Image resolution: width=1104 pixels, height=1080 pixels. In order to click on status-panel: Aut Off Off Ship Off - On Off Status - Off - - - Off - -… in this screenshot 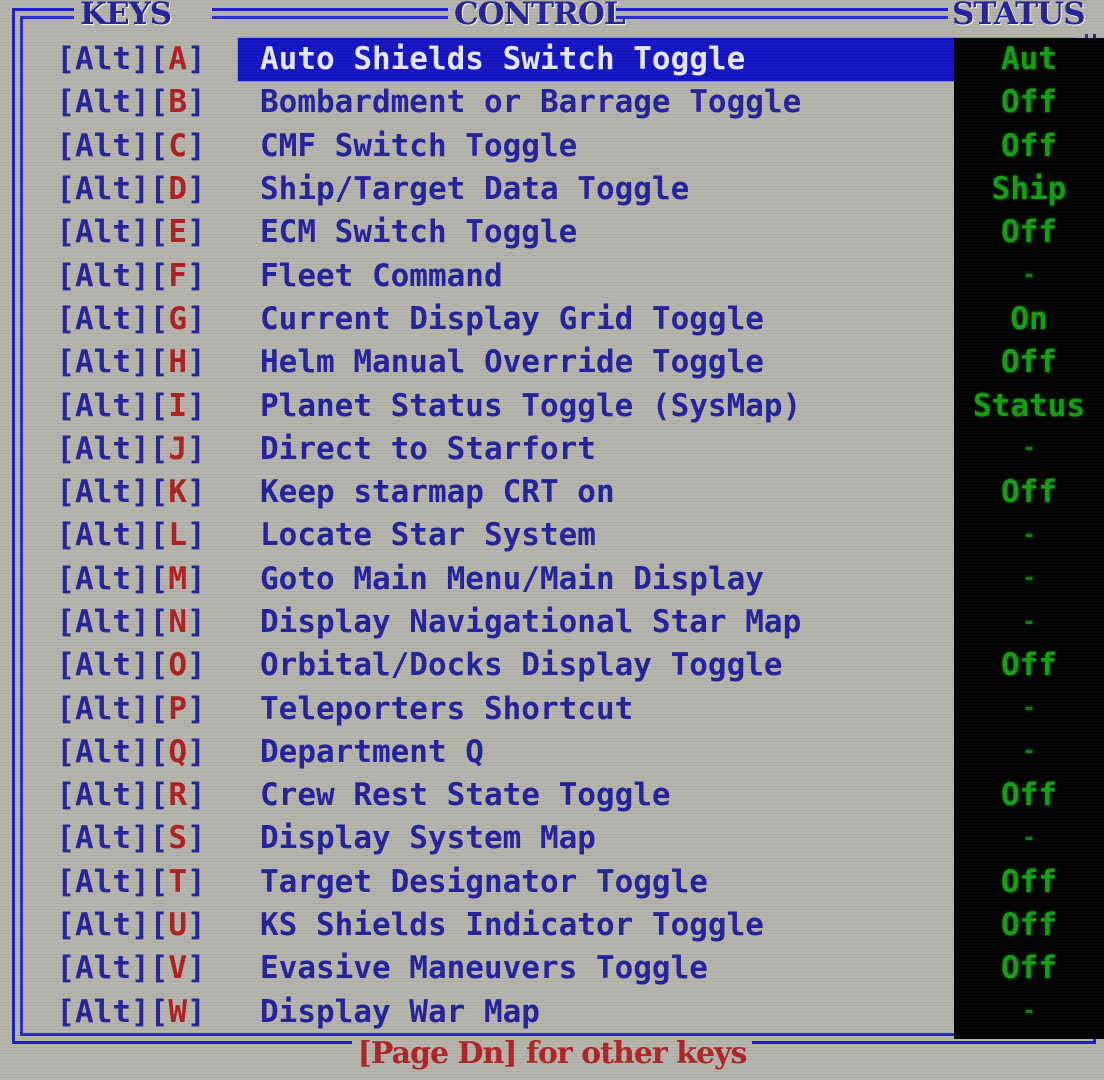, I will do `click(1029, 538)`.